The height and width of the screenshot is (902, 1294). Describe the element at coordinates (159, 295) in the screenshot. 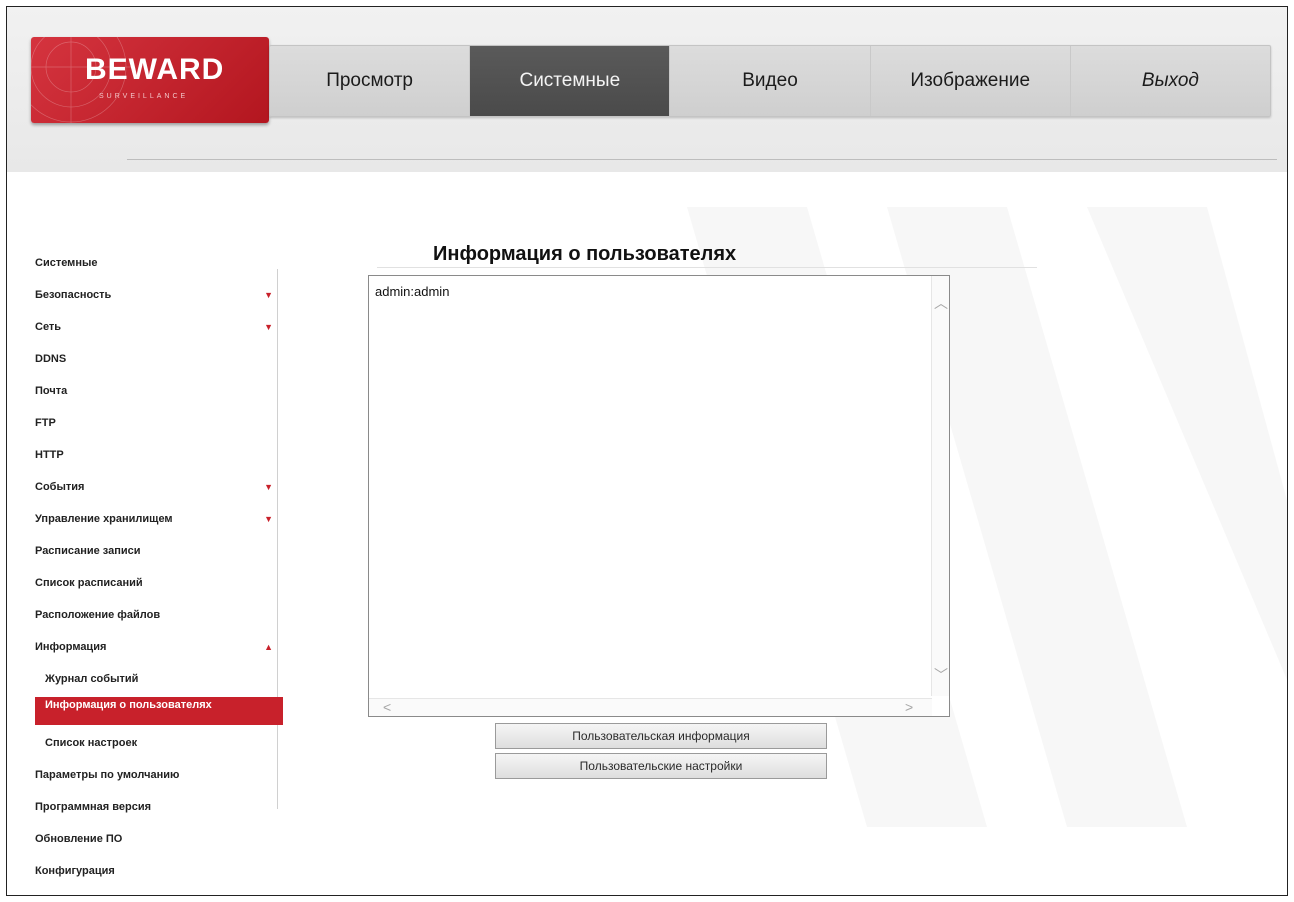

I see `sidebar-item-bezopasnost: Безопасность ▼` at that location.